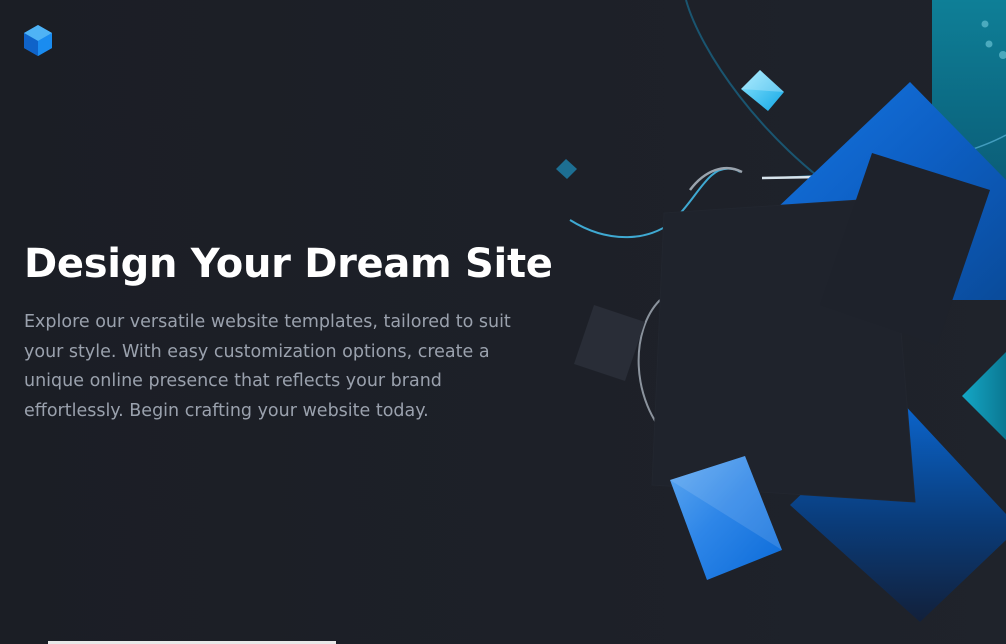  I want to click on cube-logo-icon, so click(38, 40).